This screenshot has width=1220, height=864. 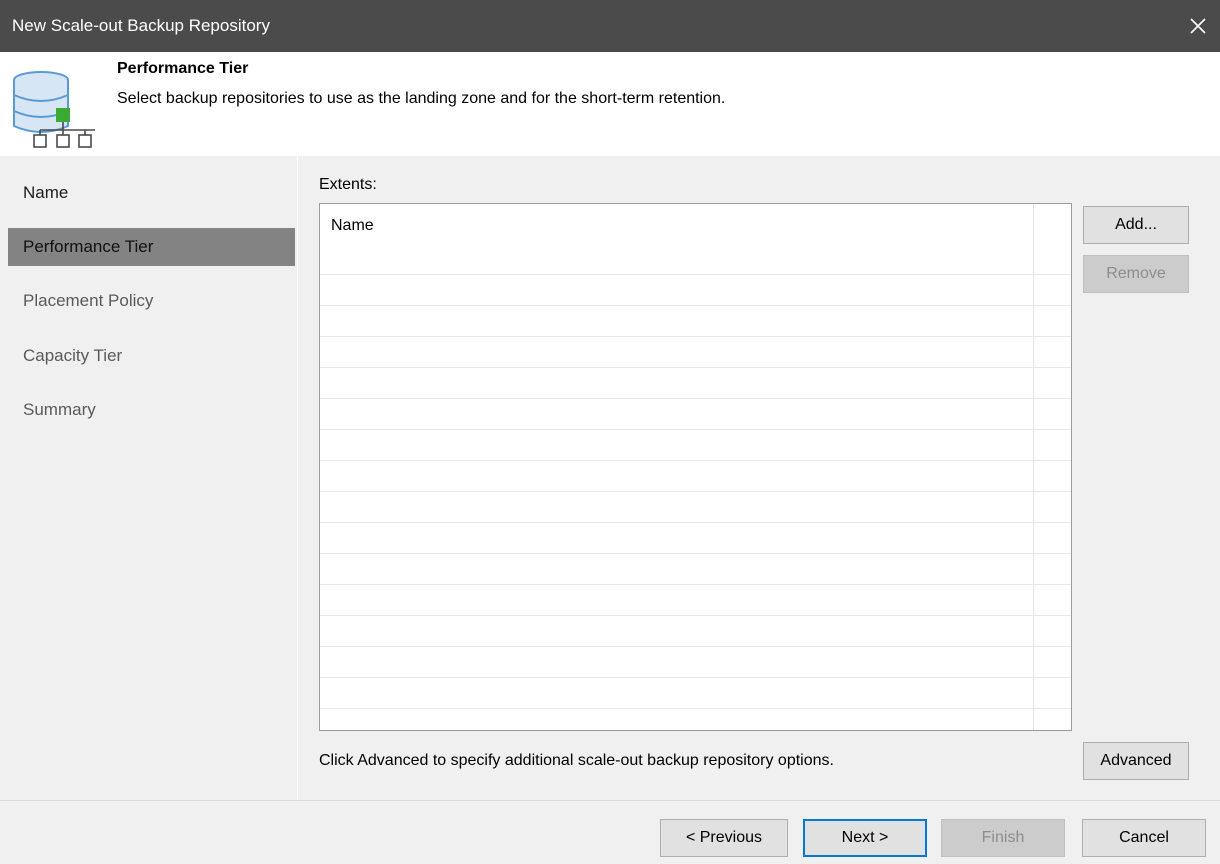 I want to click on cancel-button: Cancel, so click(x=1144, y=838).